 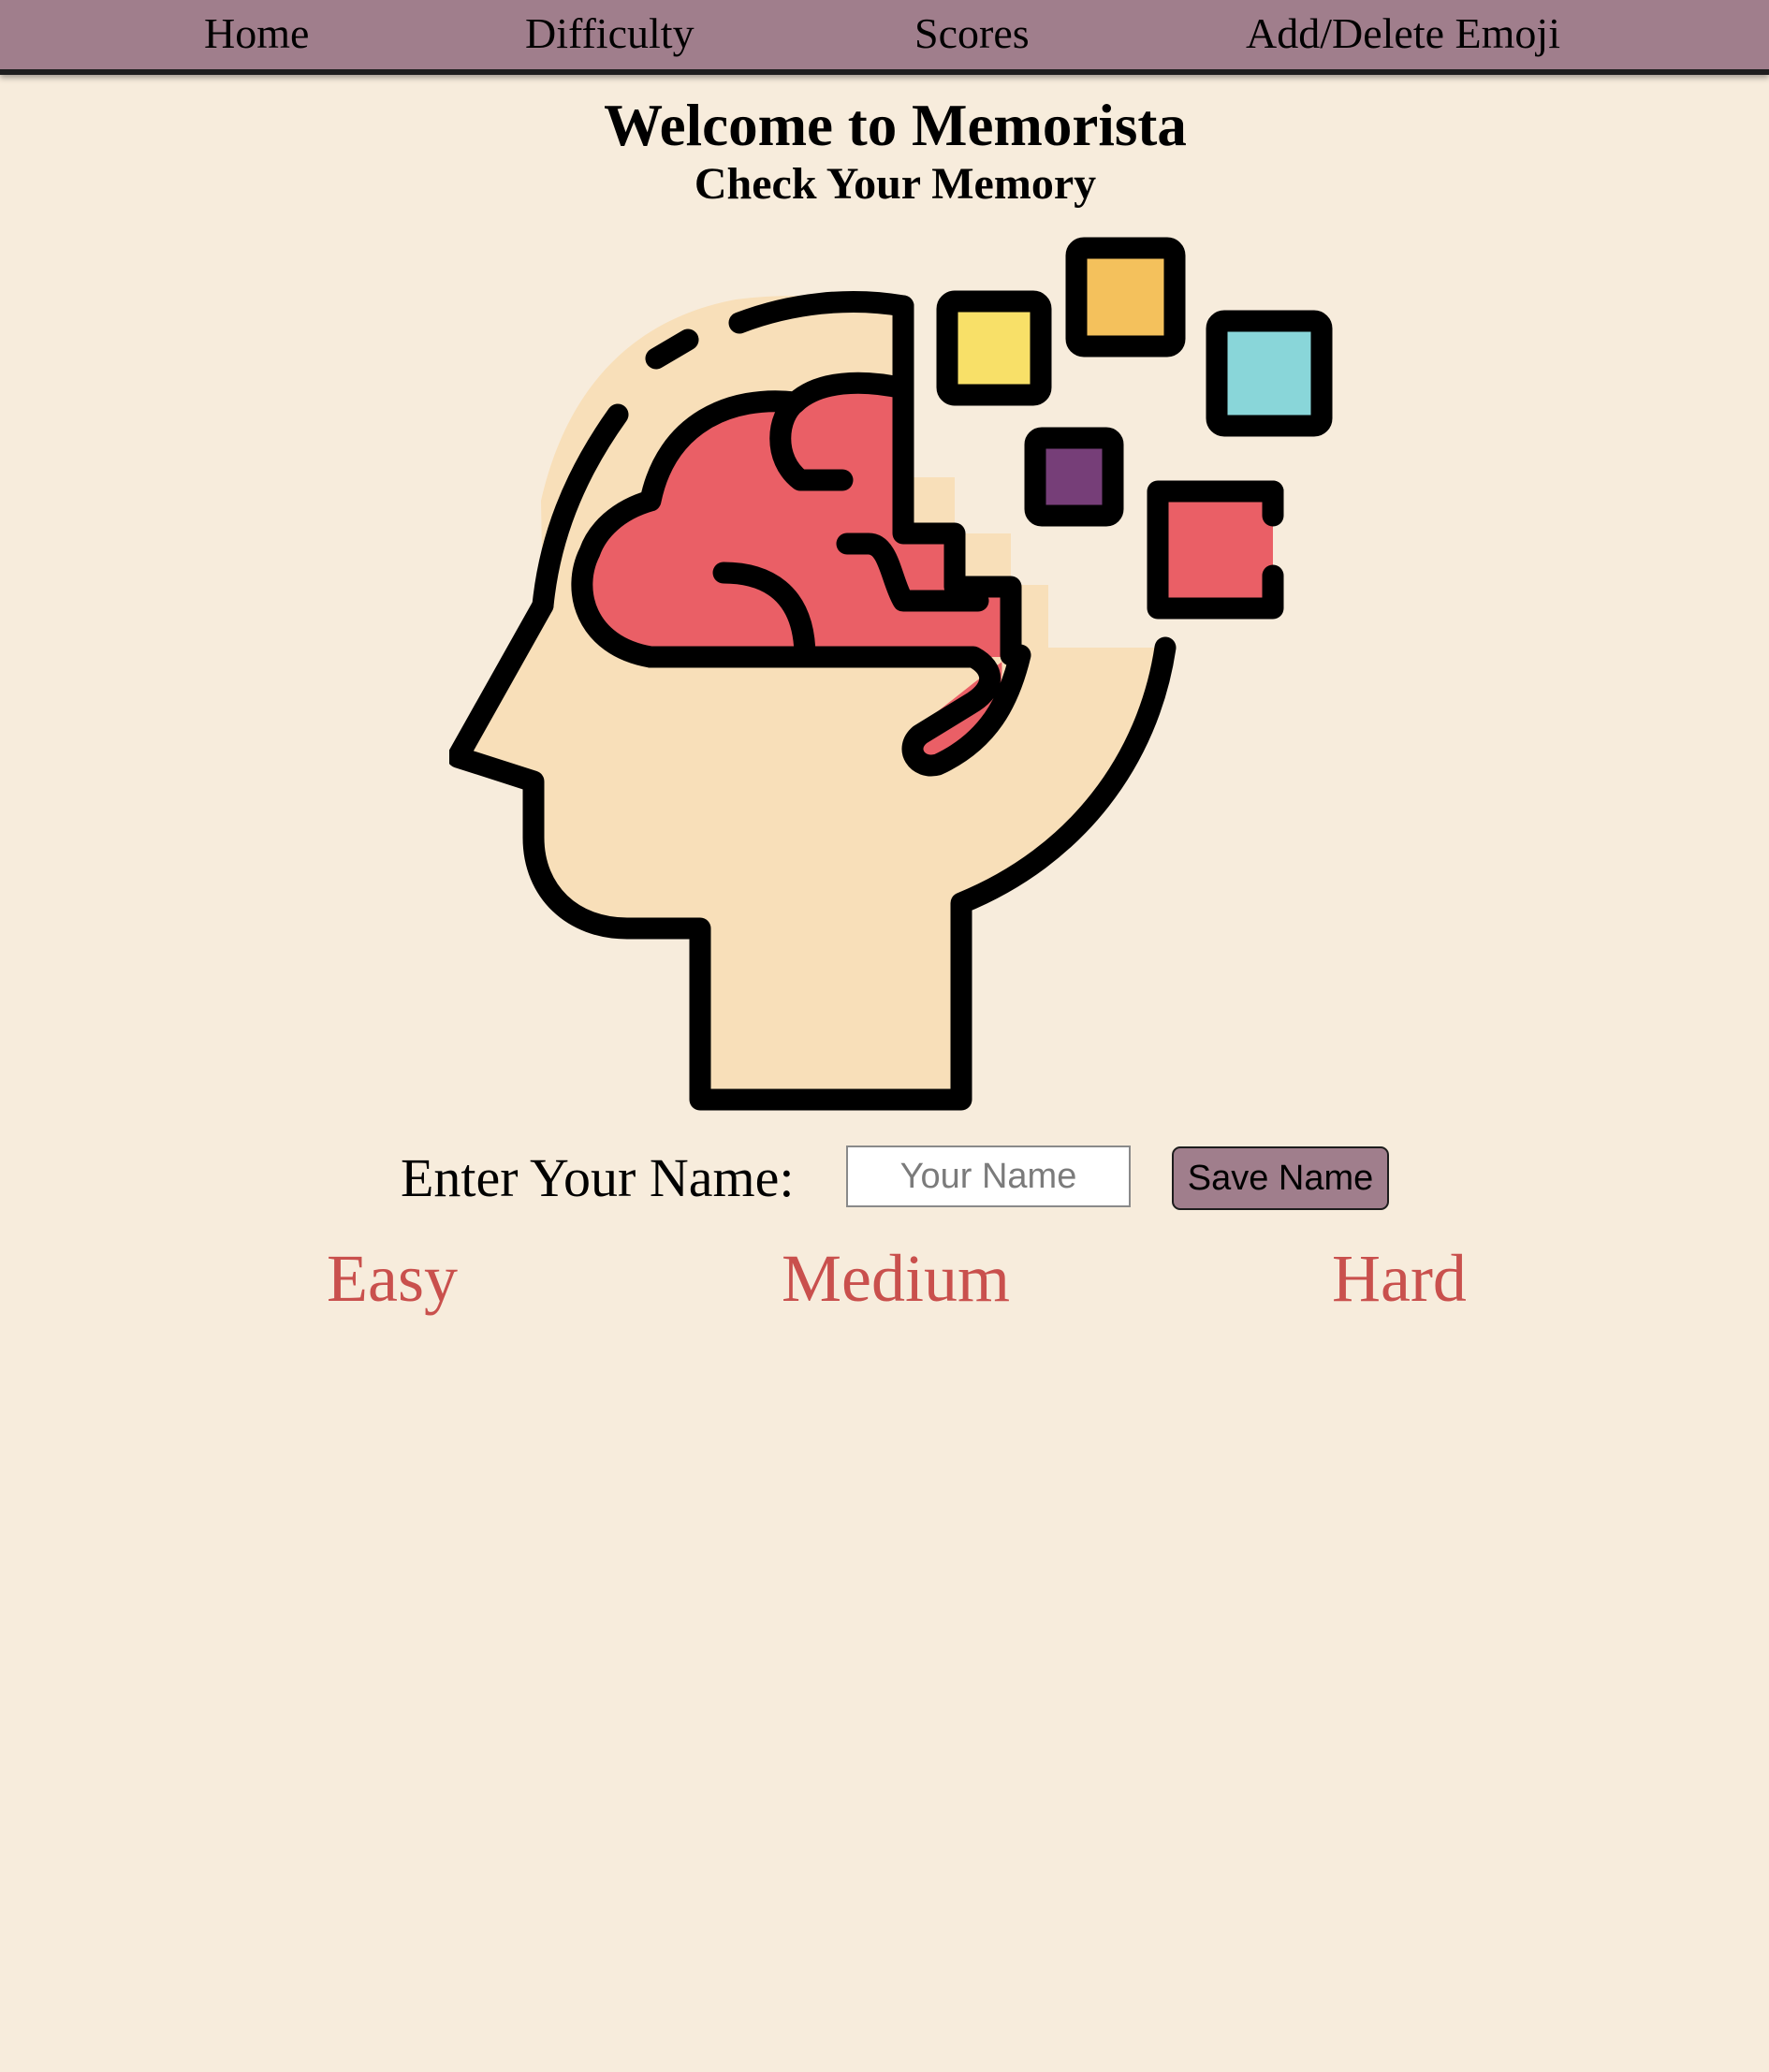 I want to click on difficulty-medium: Medium, so click(x=896, y=1278).